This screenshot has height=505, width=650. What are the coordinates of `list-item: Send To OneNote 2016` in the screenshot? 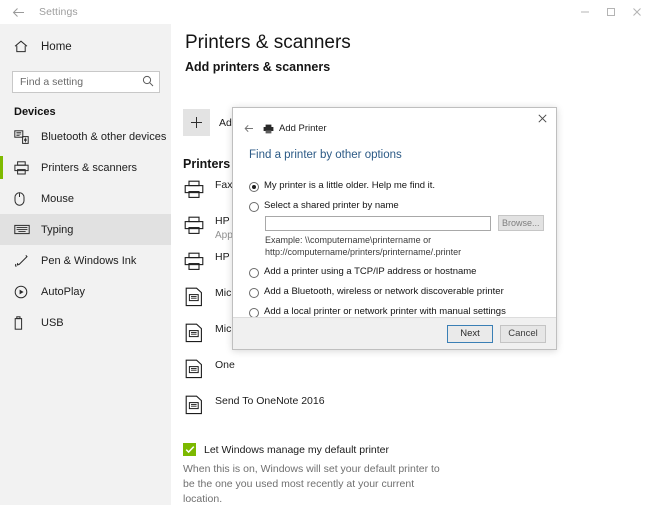 It's located at (331, 408).